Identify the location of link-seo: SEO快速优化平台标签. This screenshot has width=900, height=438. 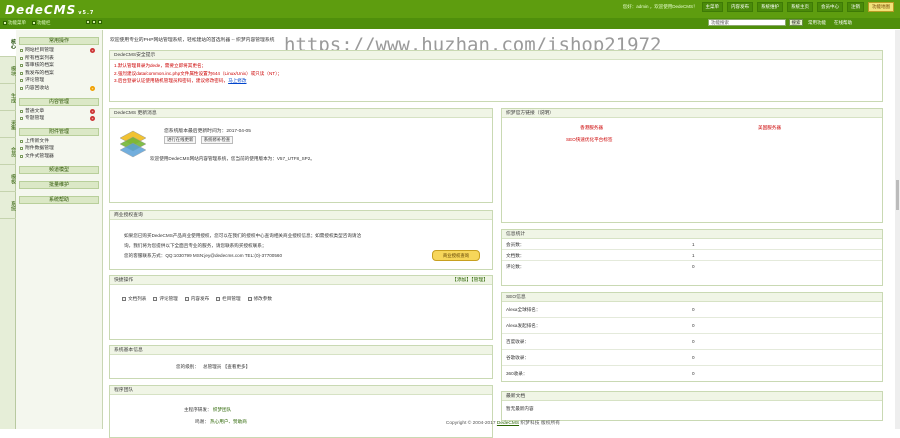
(589, 140).